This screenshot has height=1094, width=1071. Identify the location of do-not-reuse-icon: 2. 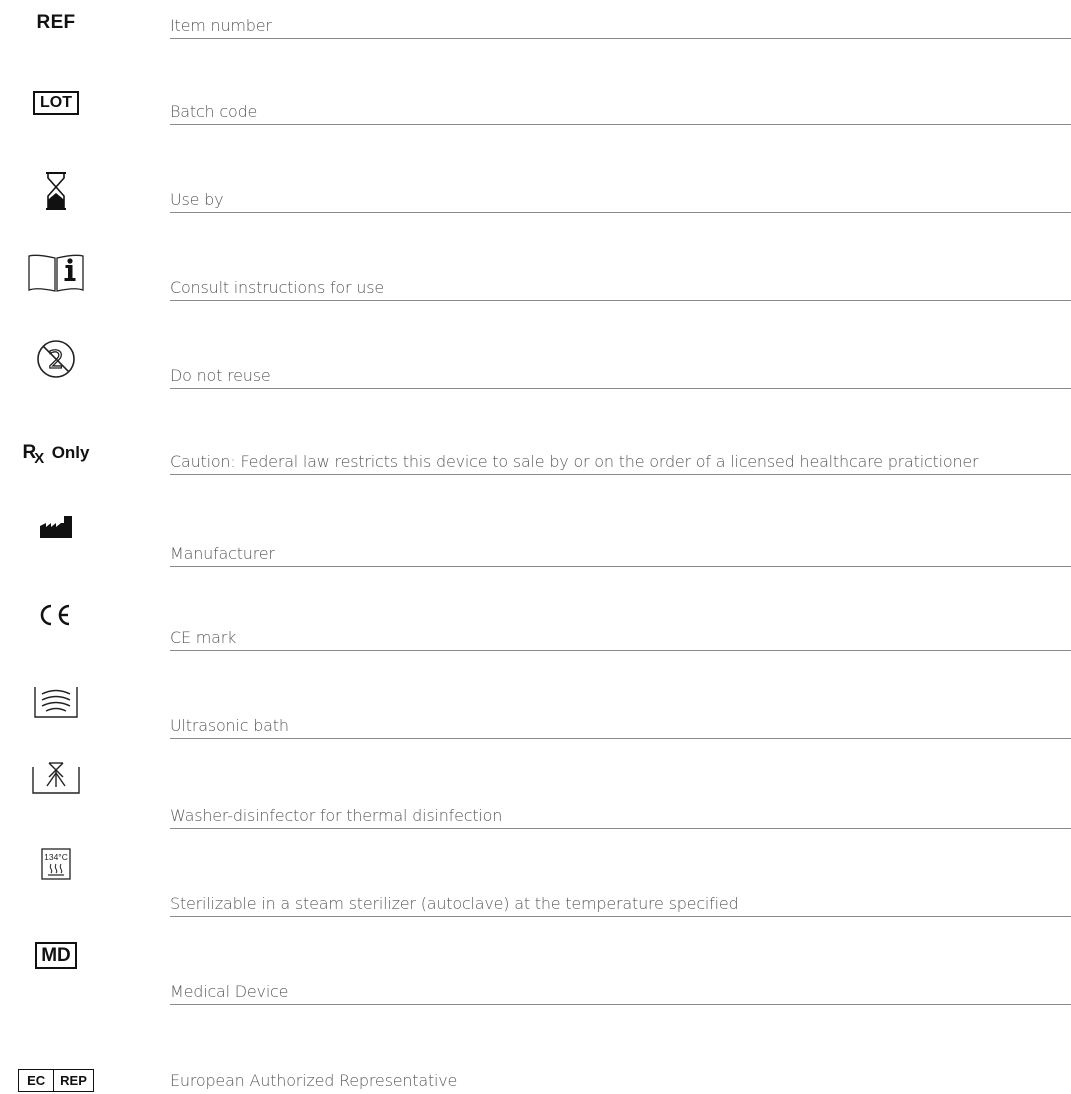
(56, 359).